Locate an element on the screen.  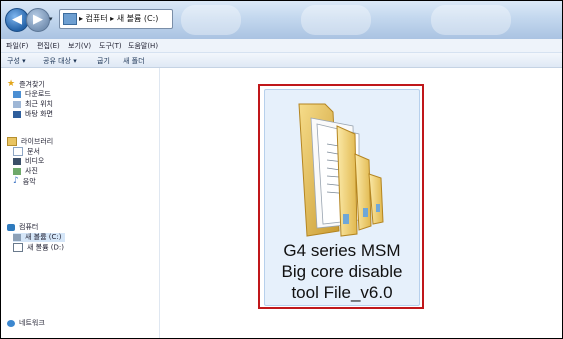
nav-label: 컴퓨터 is located at coordinates (29, 227).